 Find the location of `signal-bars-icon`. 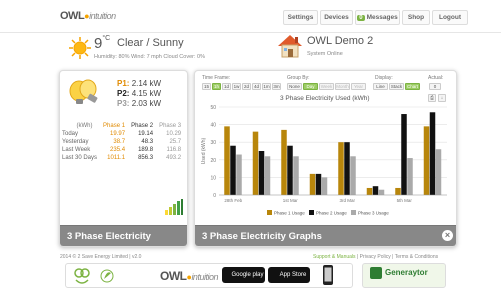

signal-bars-icon is located at coordinates (174, 207).